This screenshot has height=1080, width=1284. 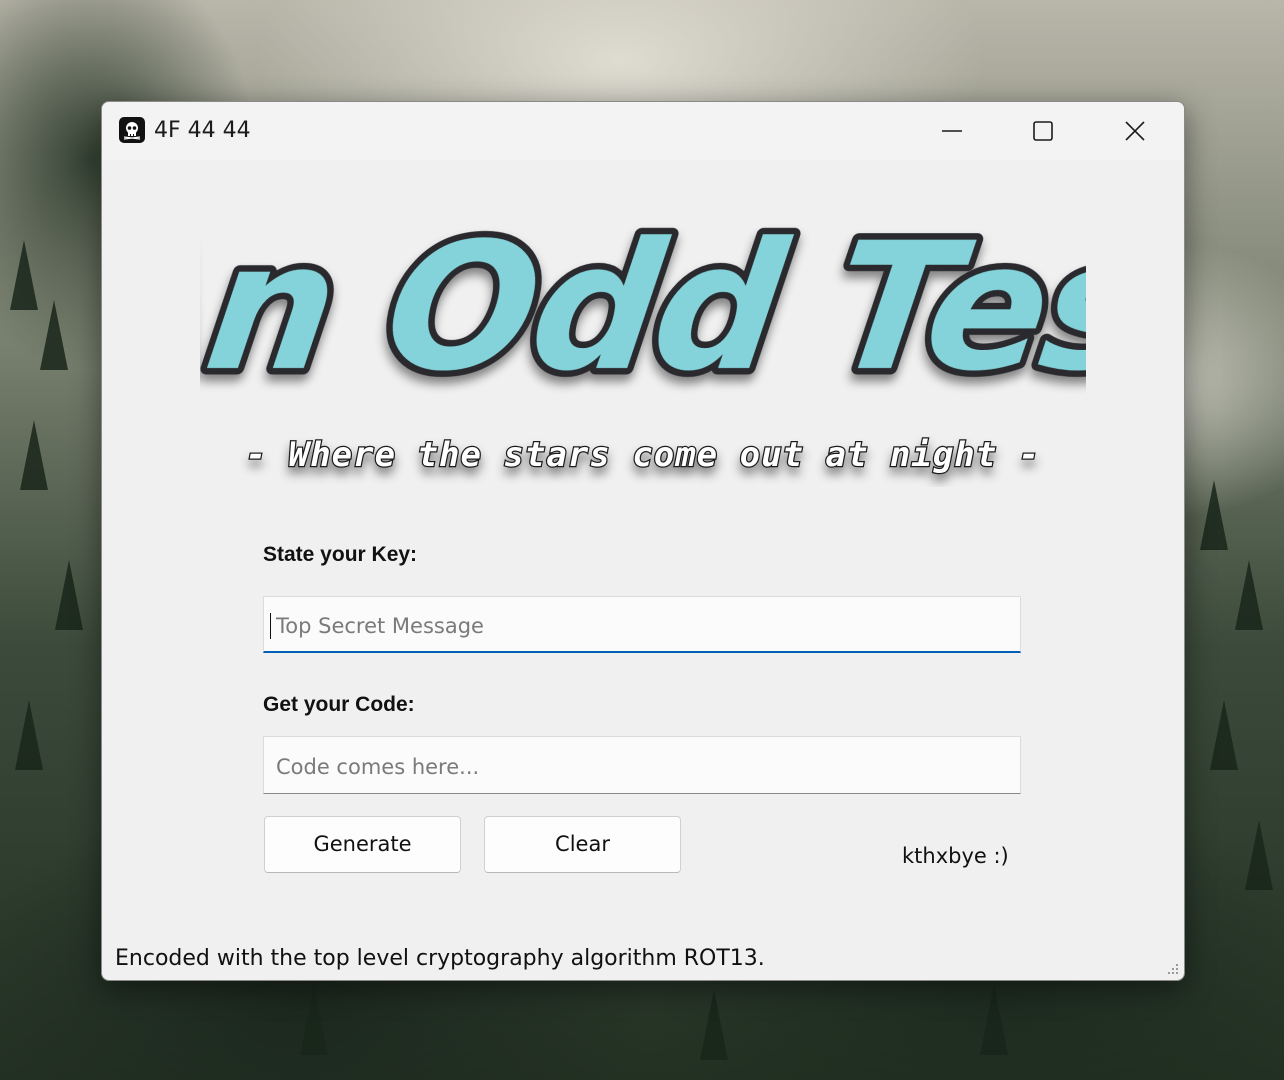 I want to click on maximize-button, so click(x=1043, y=131).